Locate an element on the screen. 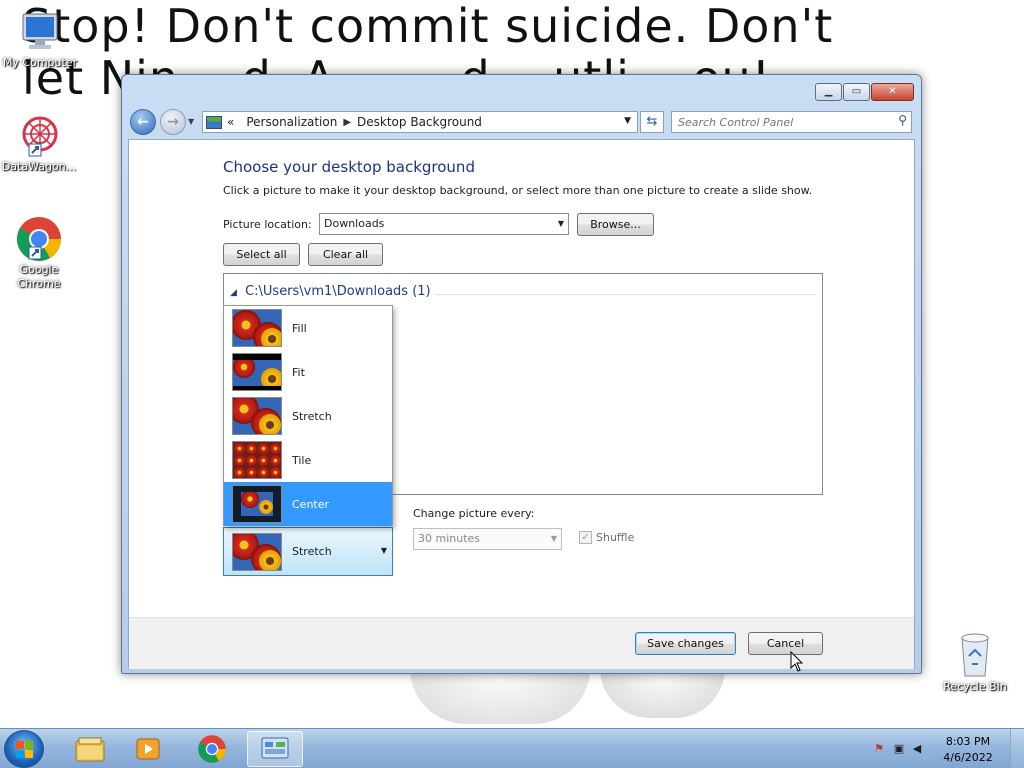  option-label: Tile is located at coordinates (302, 460).